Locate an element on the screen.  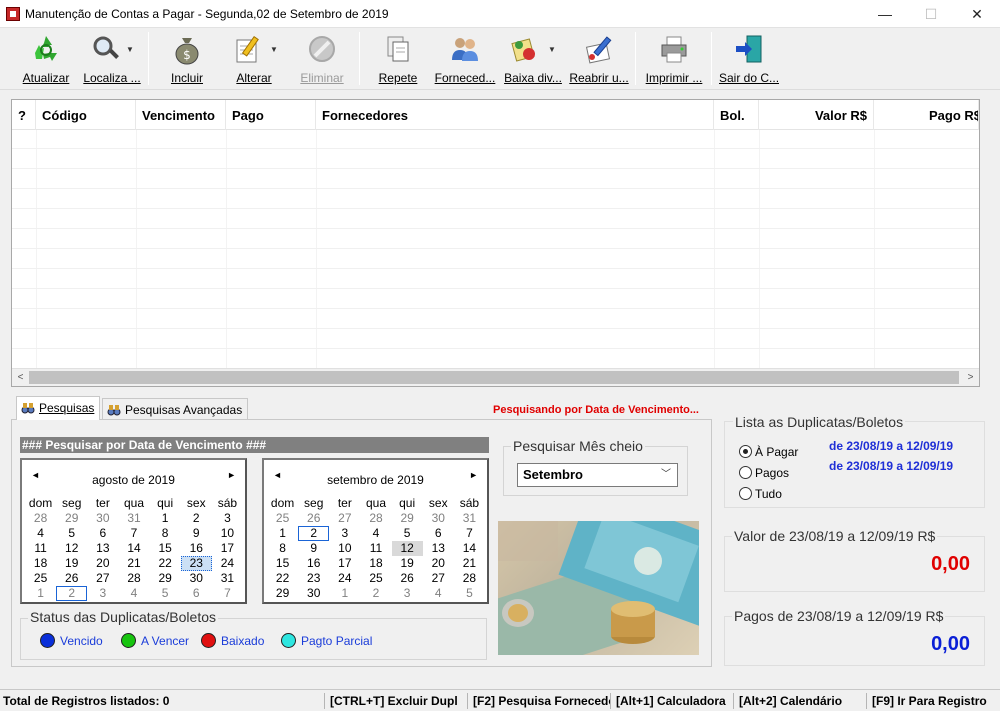
tab-pesquisas-avancadas: Pesquisas Avançadas is located at coordinates (175, 409).